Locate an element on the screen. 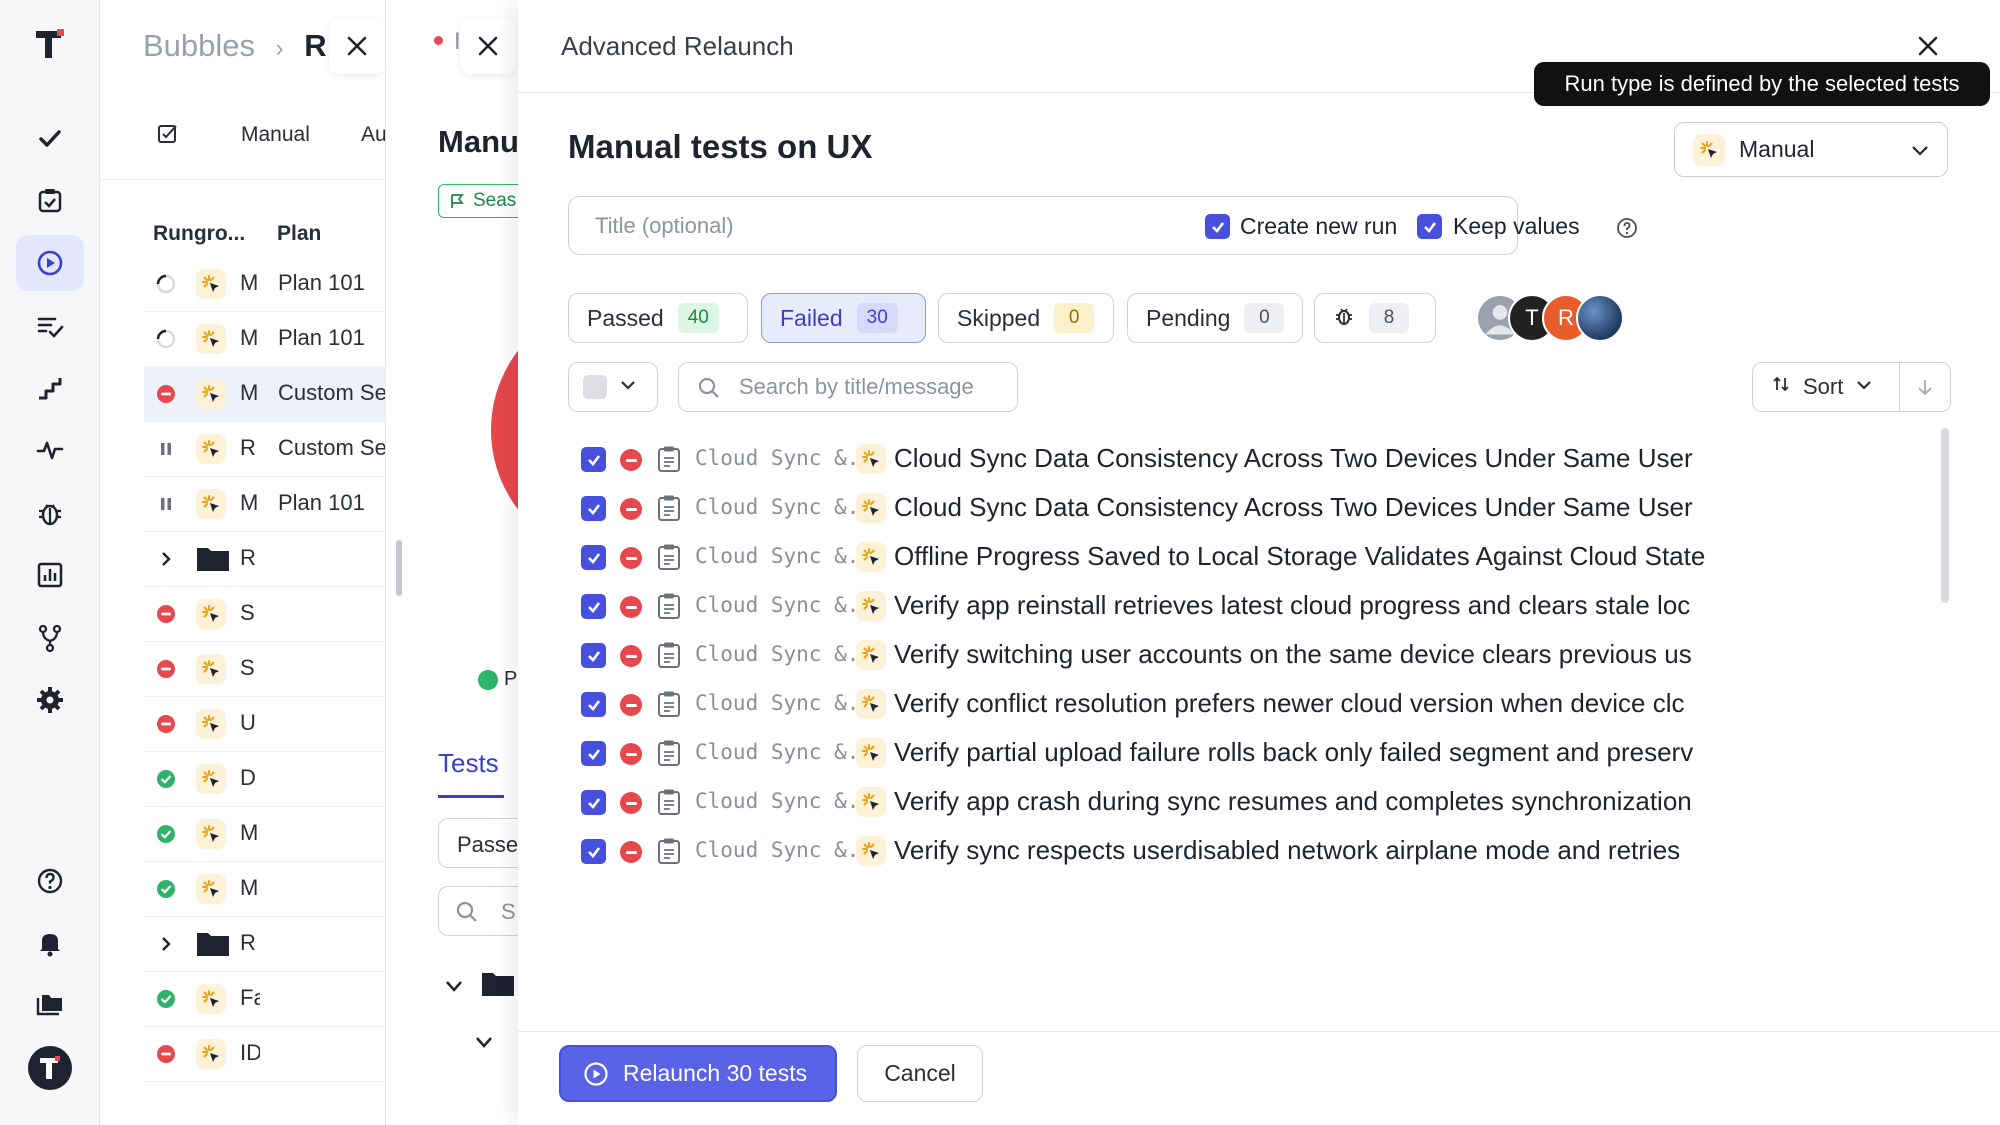 Image resolution: width=2000 pixels, height=1125 pixels. search-field is located at coordinates (848, 387).